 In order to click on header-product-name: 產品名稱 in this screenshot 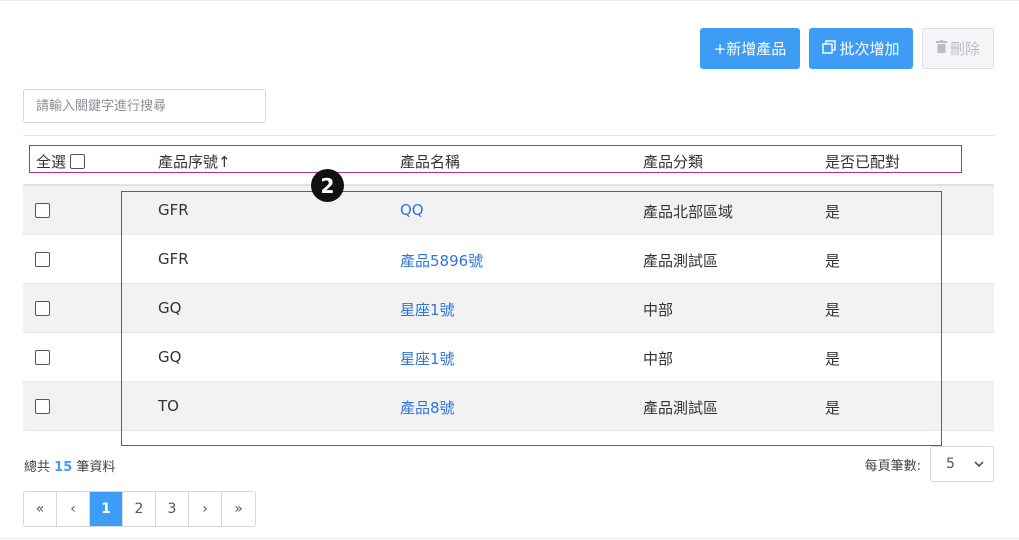, I will do `click(430, 161)`.